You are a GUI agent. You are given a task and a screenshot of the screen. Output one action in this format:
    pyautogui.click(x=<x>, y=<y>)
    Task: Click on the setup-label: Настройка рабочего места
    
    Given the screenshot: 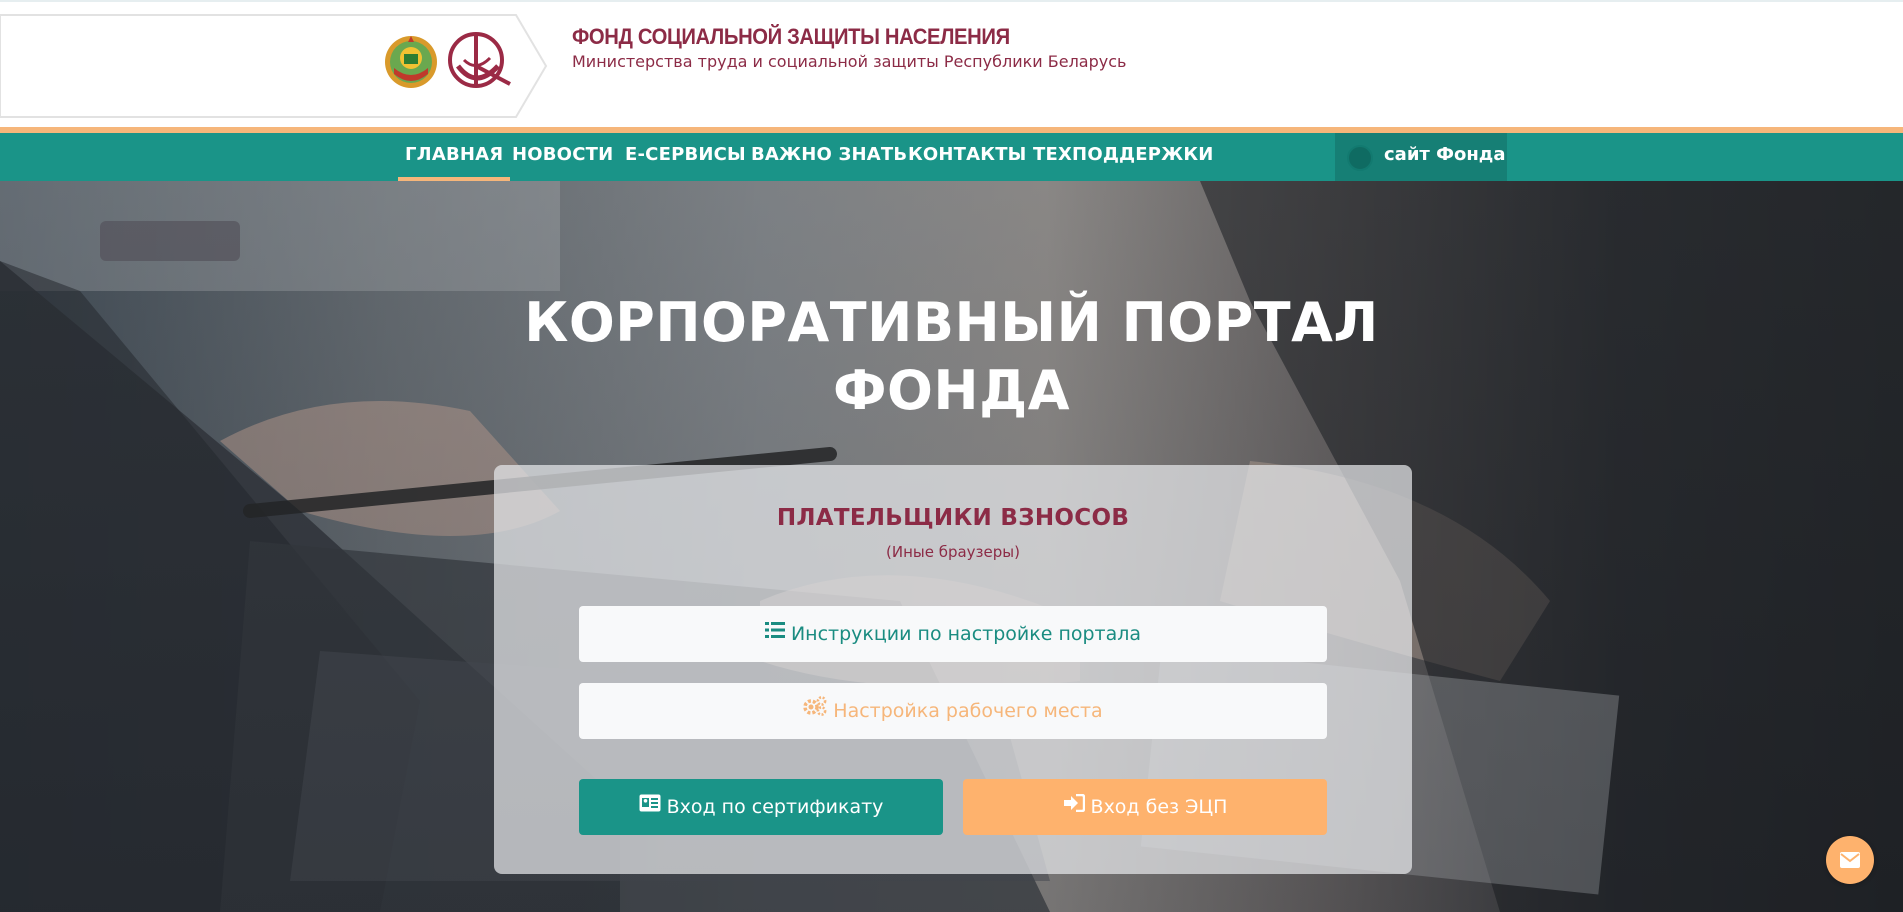 What is the action you would take?
    pyautogui.click(x=968, y=711)
    